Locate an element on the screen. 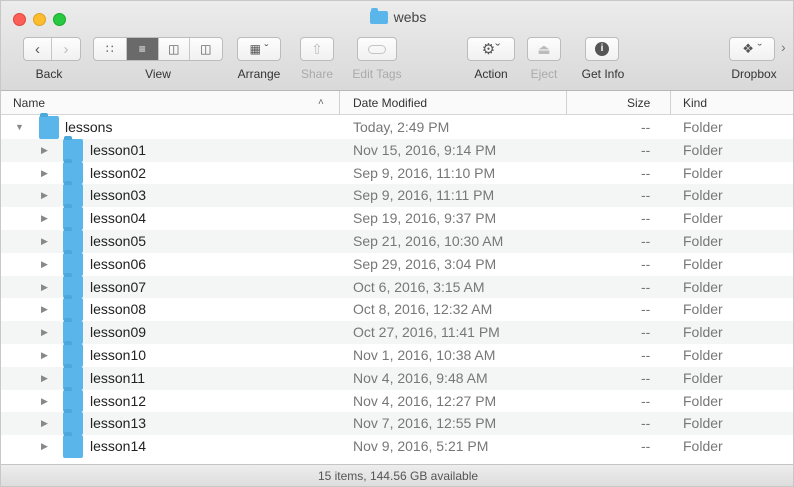 The height and width of the screenshot is (487, 794). sort-ascending-icon: ˄ is located at coordinates (321, 103).